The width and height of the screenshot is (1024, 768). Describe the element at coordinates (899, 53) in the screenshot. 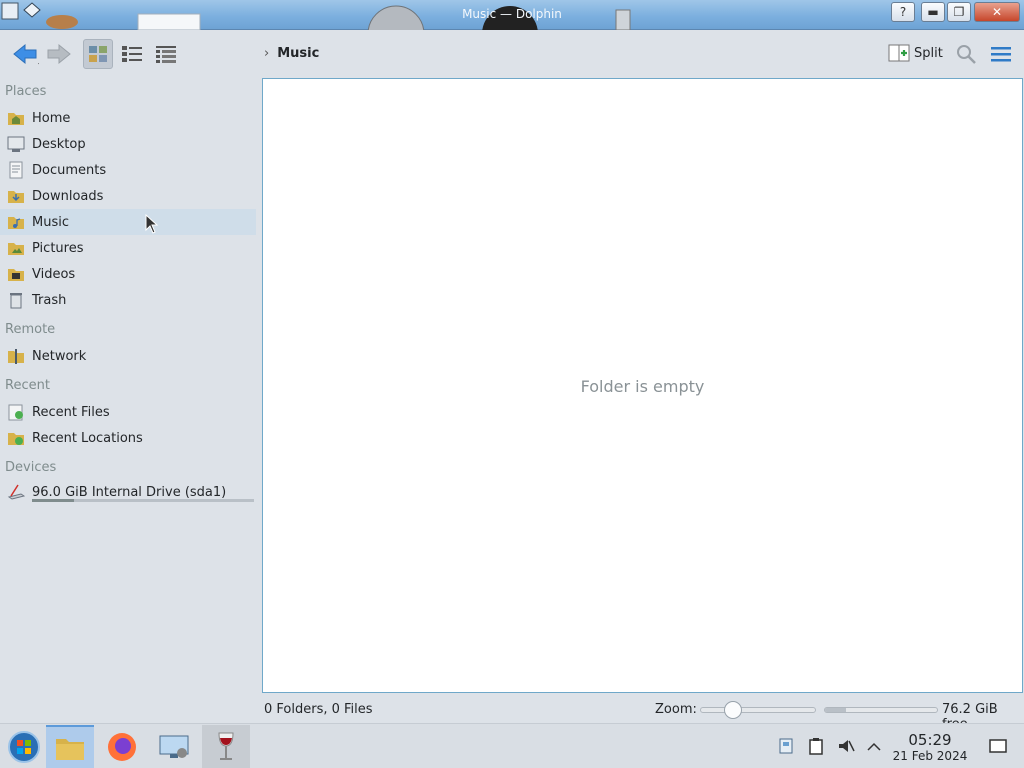

I see `split-view-icon` at that location.